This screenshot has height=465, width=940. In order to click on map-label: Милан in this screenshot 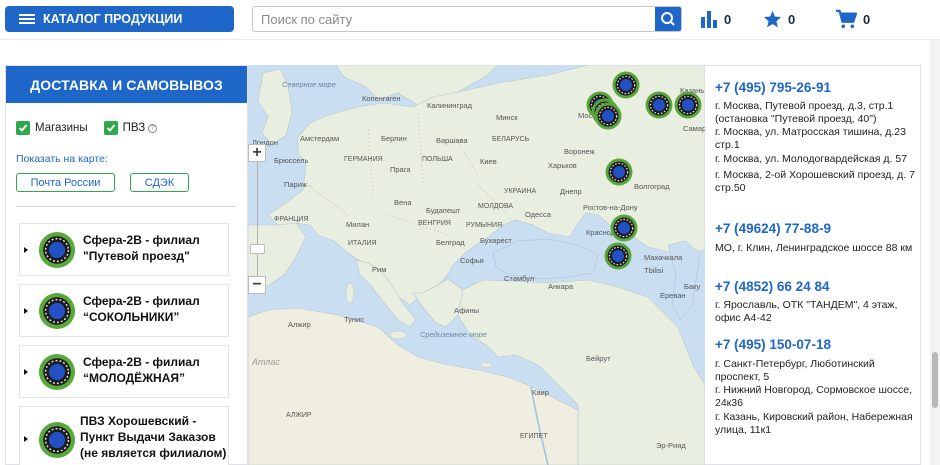, I will do `click(357, 224)`.